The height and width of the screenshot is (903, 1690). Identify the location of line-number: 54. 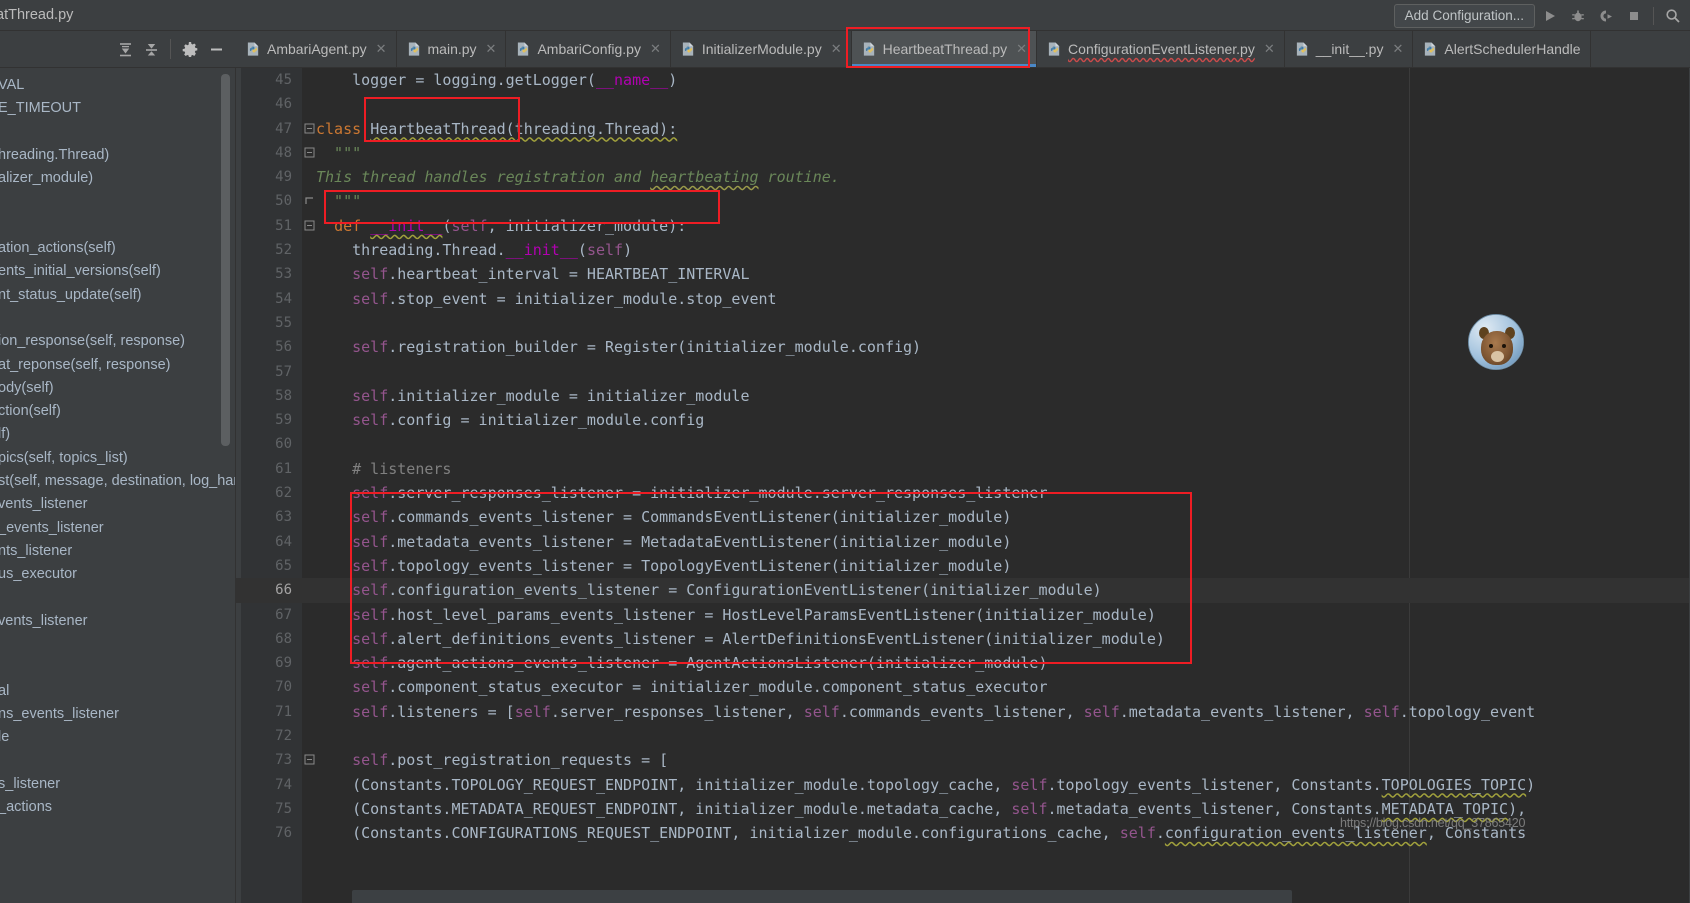
(283, 298).